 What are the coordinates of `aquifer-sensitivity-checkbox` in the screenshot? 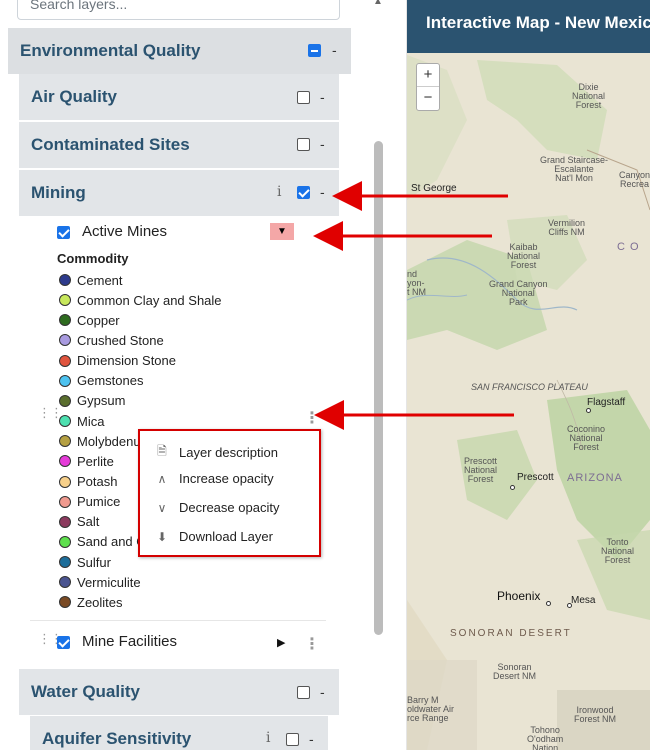 It's located at (292, 739).